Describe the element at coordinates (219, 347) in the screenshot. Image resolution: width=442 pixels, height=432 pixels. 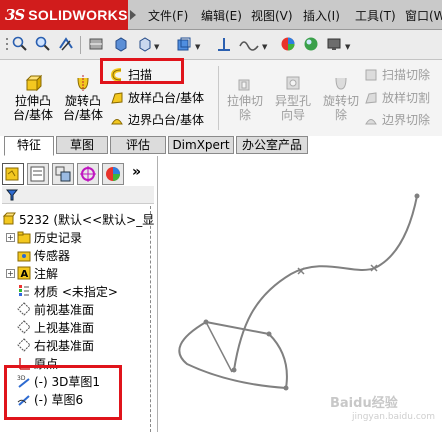
I see `profile-inner-line` at that location.